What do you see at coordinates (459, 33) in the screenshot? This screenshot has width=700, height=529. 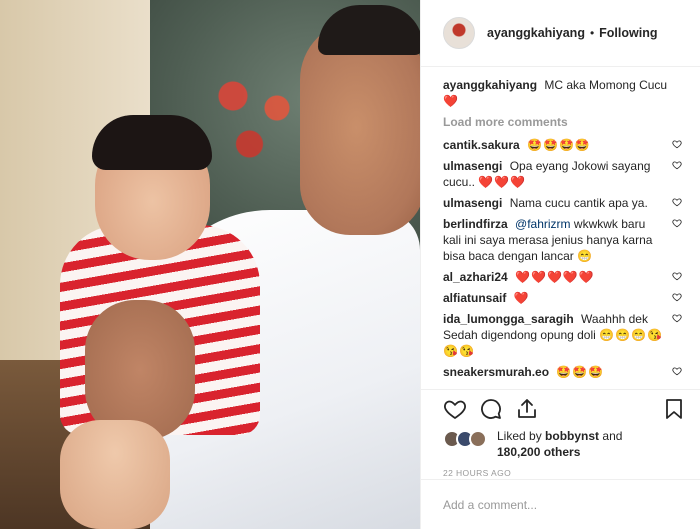 I see `avatar` at bounding box center [459, 33].